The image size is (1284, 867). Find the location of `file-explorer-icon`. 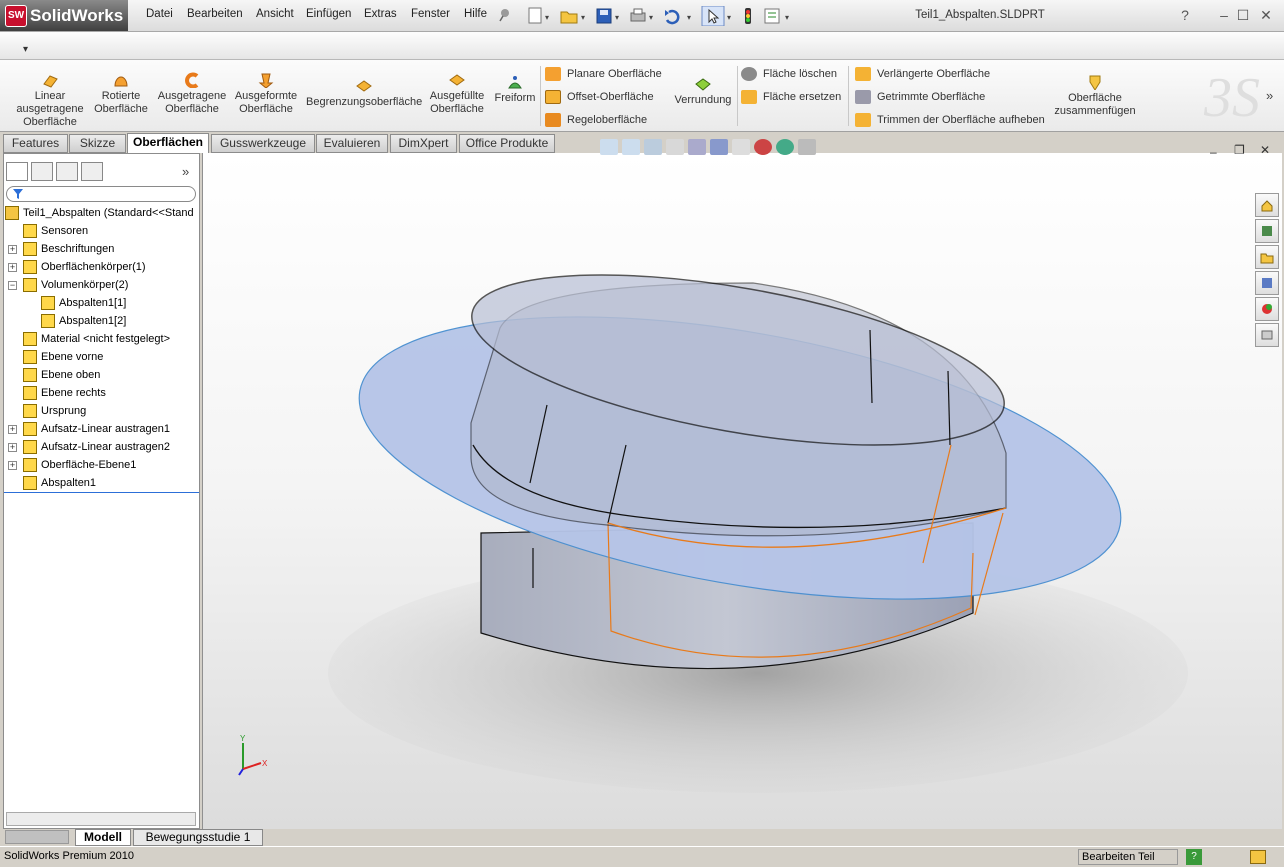

file-explorer-icon is located at coordinates (1267, 257).